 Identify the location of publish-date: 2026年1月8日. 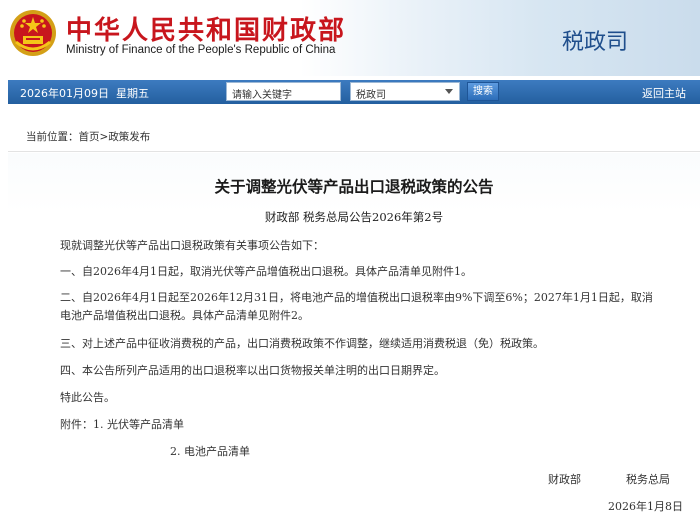
(645, 506).